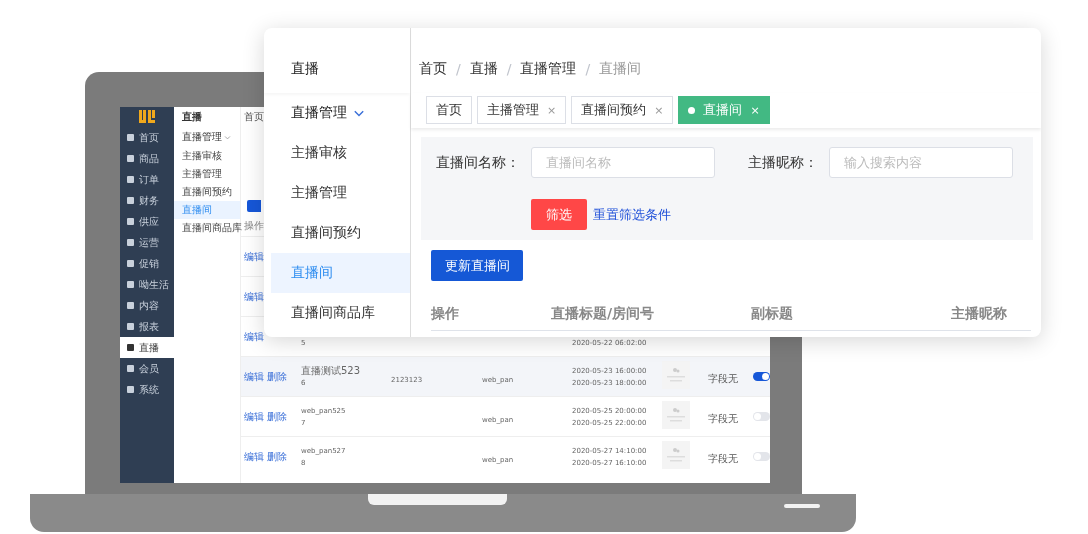 The image size is (1088, 534). I want to click on menu-item: 直播间商品库, so click(340, 313).